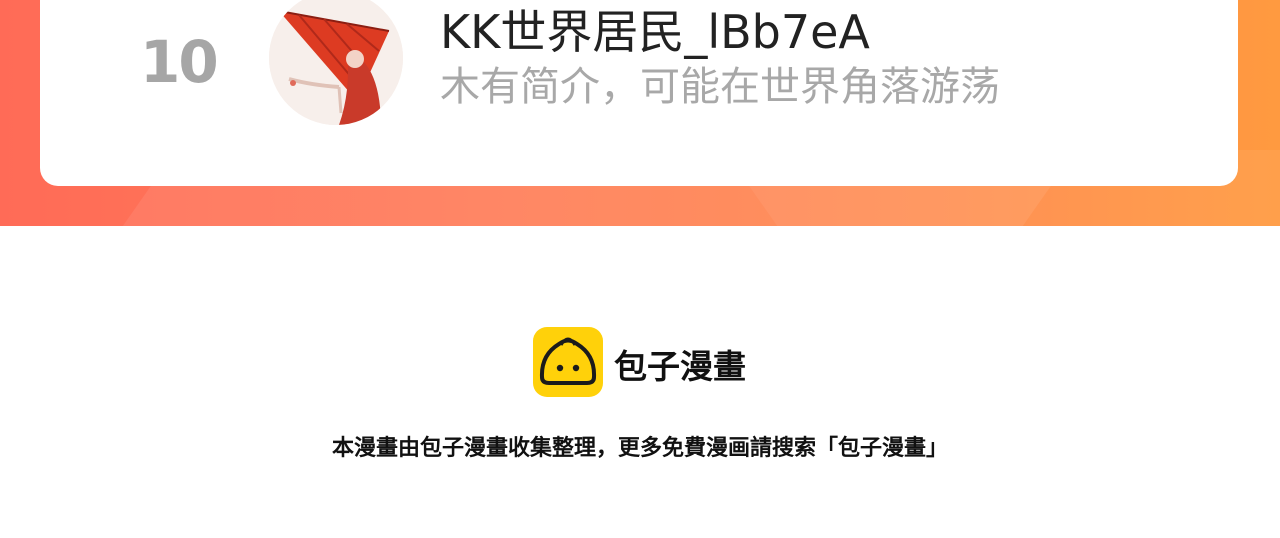  Describe the element at coordinates (568, 362) in the screenshot. I see `baozi-manhua-logo-icon` at that location.